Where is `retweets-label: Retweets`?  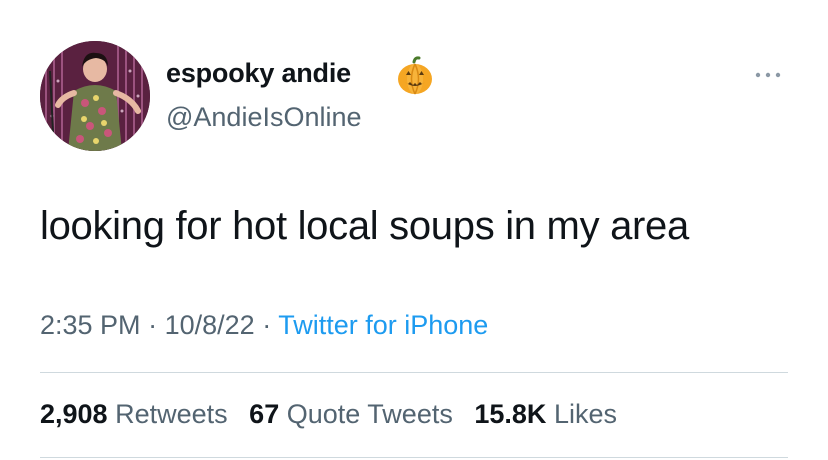
retweets-label: Retweets is located at coordinates (171, 414).